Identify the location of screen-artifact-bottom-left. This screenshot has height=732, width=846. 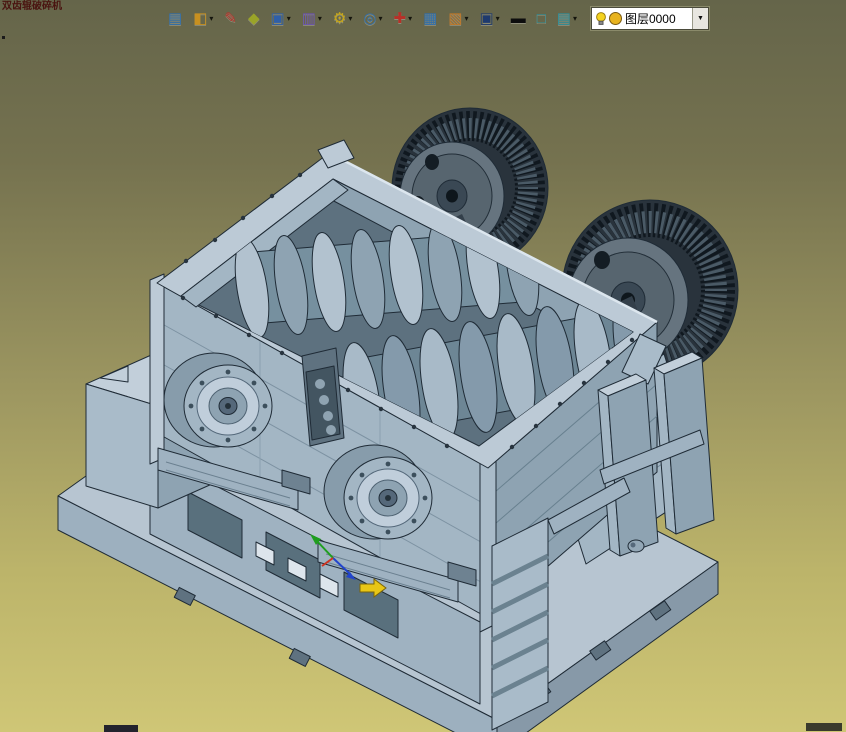
(121, 728).